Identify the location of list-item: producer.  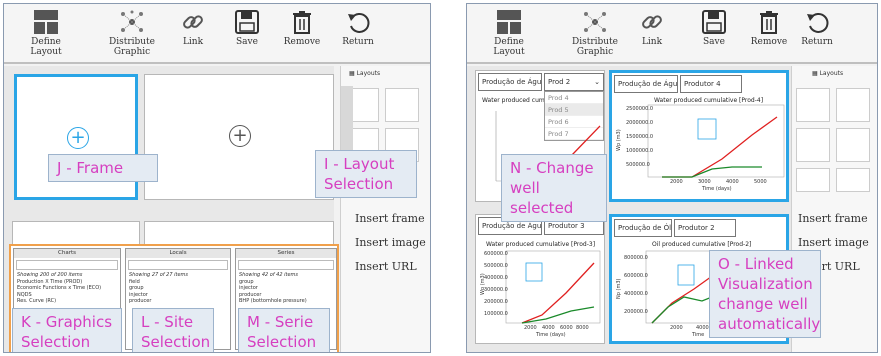
(178, 301).